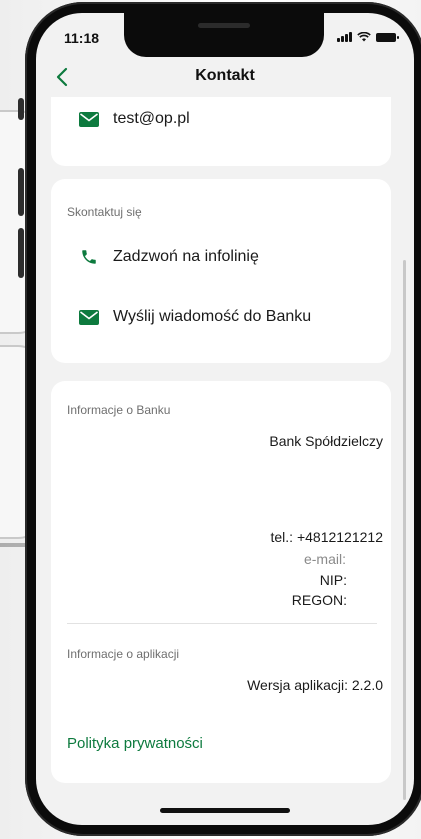 This screenshot has height=839, width=421. What do you see at coordinates (315, 685) in the screenshot?
I see `app-version: Wersja aplikacji: 2.2.0` at bounding box center [315, 685].